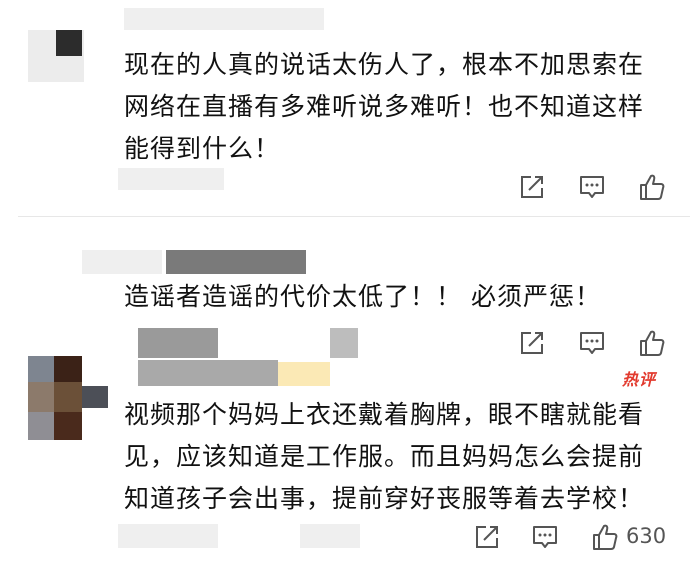 The height and width of the screenshot is (563, 690). I want to click on user-badge-blurred, so click(304, 374).